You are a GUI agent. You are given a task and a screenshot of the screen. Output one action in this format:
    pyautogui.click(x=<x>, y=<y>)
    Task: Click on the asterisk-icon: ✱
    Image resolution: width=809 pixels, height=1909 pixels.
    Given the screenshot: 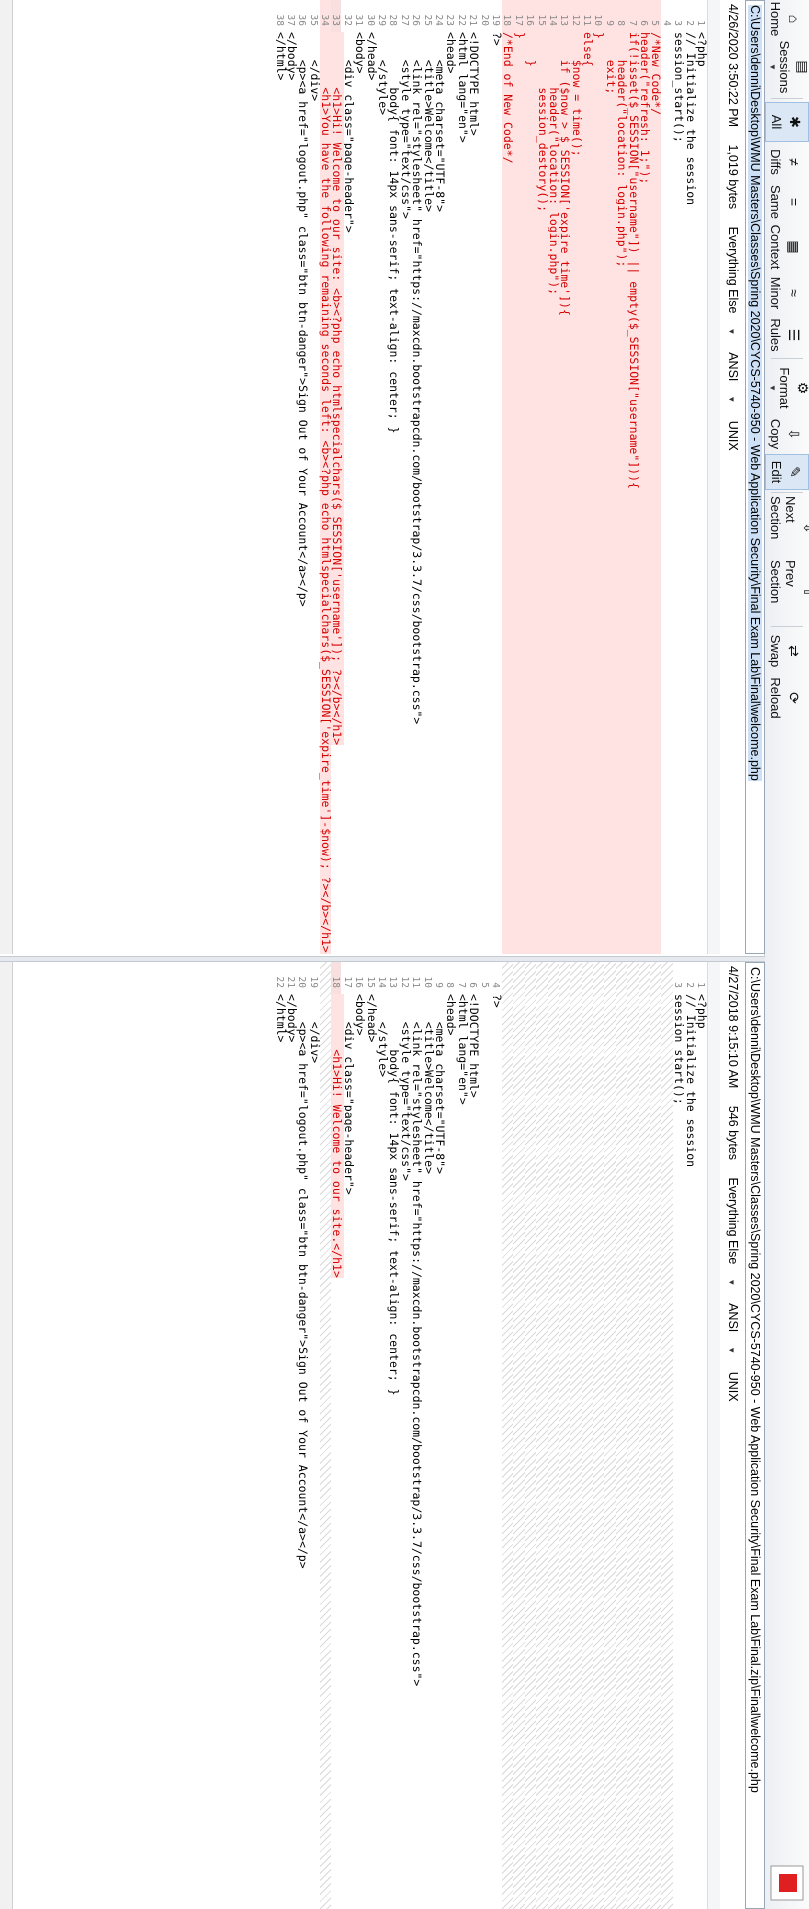 What is the action you would take?
    pyautogui.click(x=795, y=122)
    